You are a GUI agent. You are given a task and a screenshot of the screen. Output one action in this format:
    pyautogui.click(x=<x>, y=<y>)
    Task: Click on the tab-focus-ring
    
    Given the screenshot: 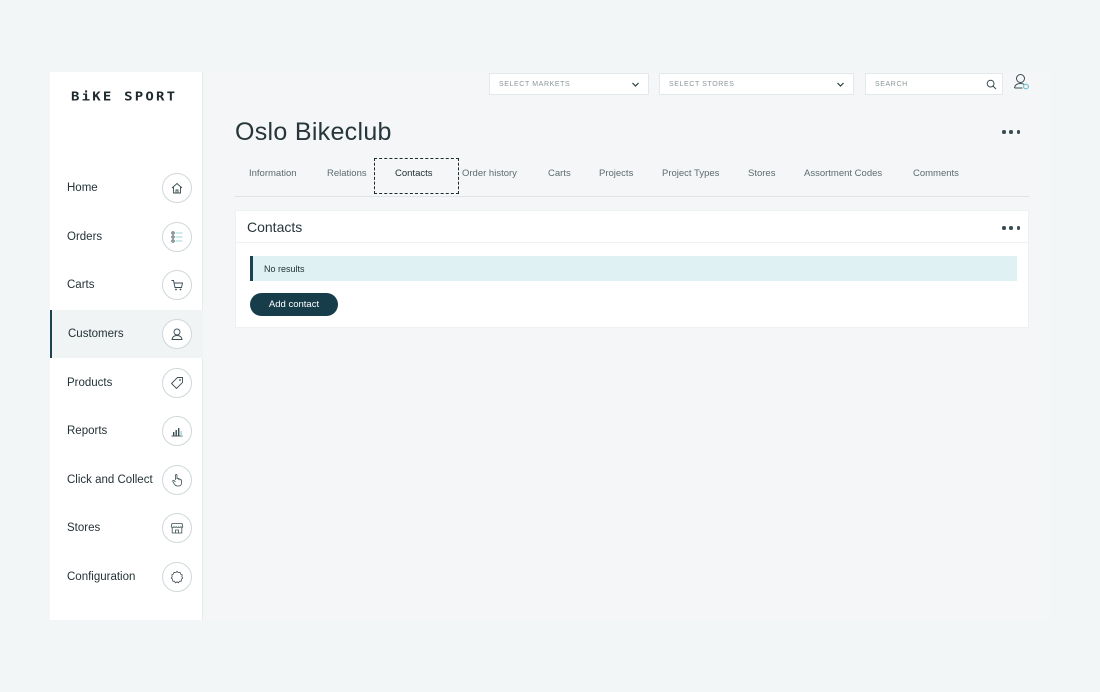 What is the action you would take?
    pyautogui.click(x=416, y=176)
    